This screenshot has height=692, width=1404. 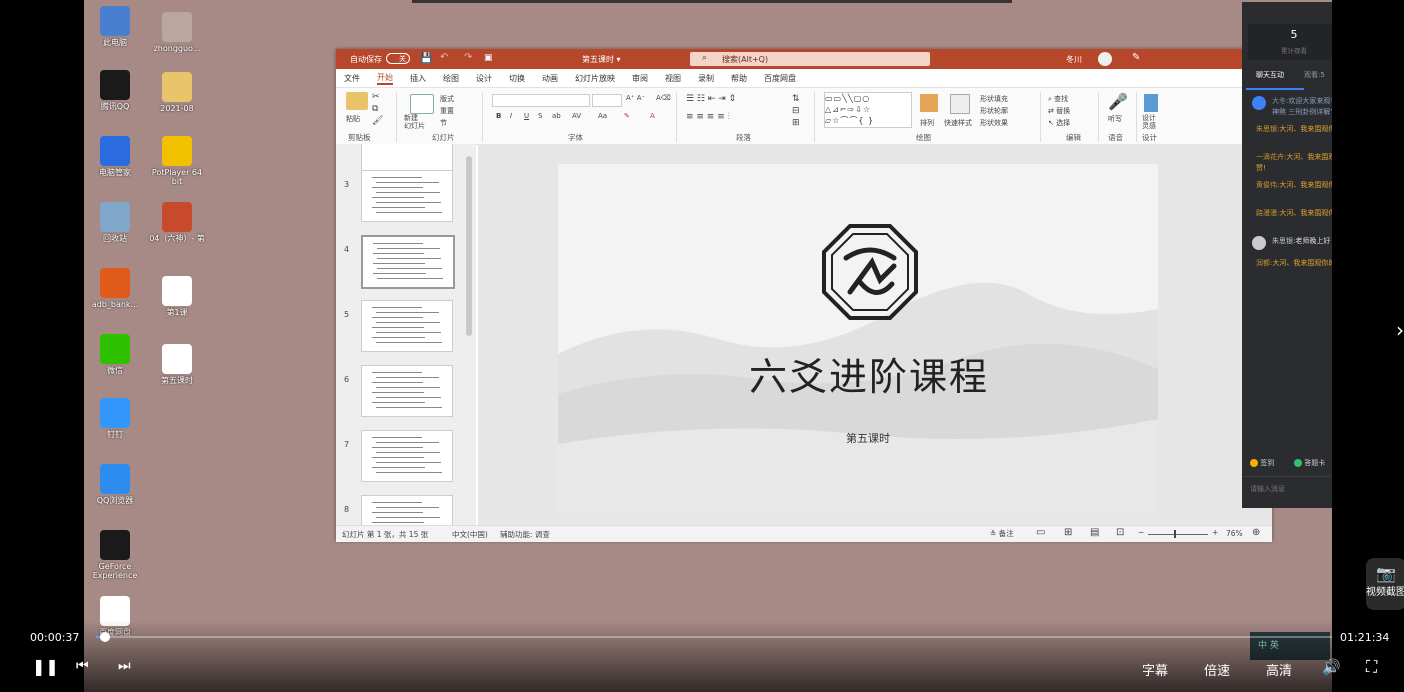 What do you see at coordinates (418, 78) in the screenshot?
I see `tab-2: 插入` at bounding box center [418, 78].